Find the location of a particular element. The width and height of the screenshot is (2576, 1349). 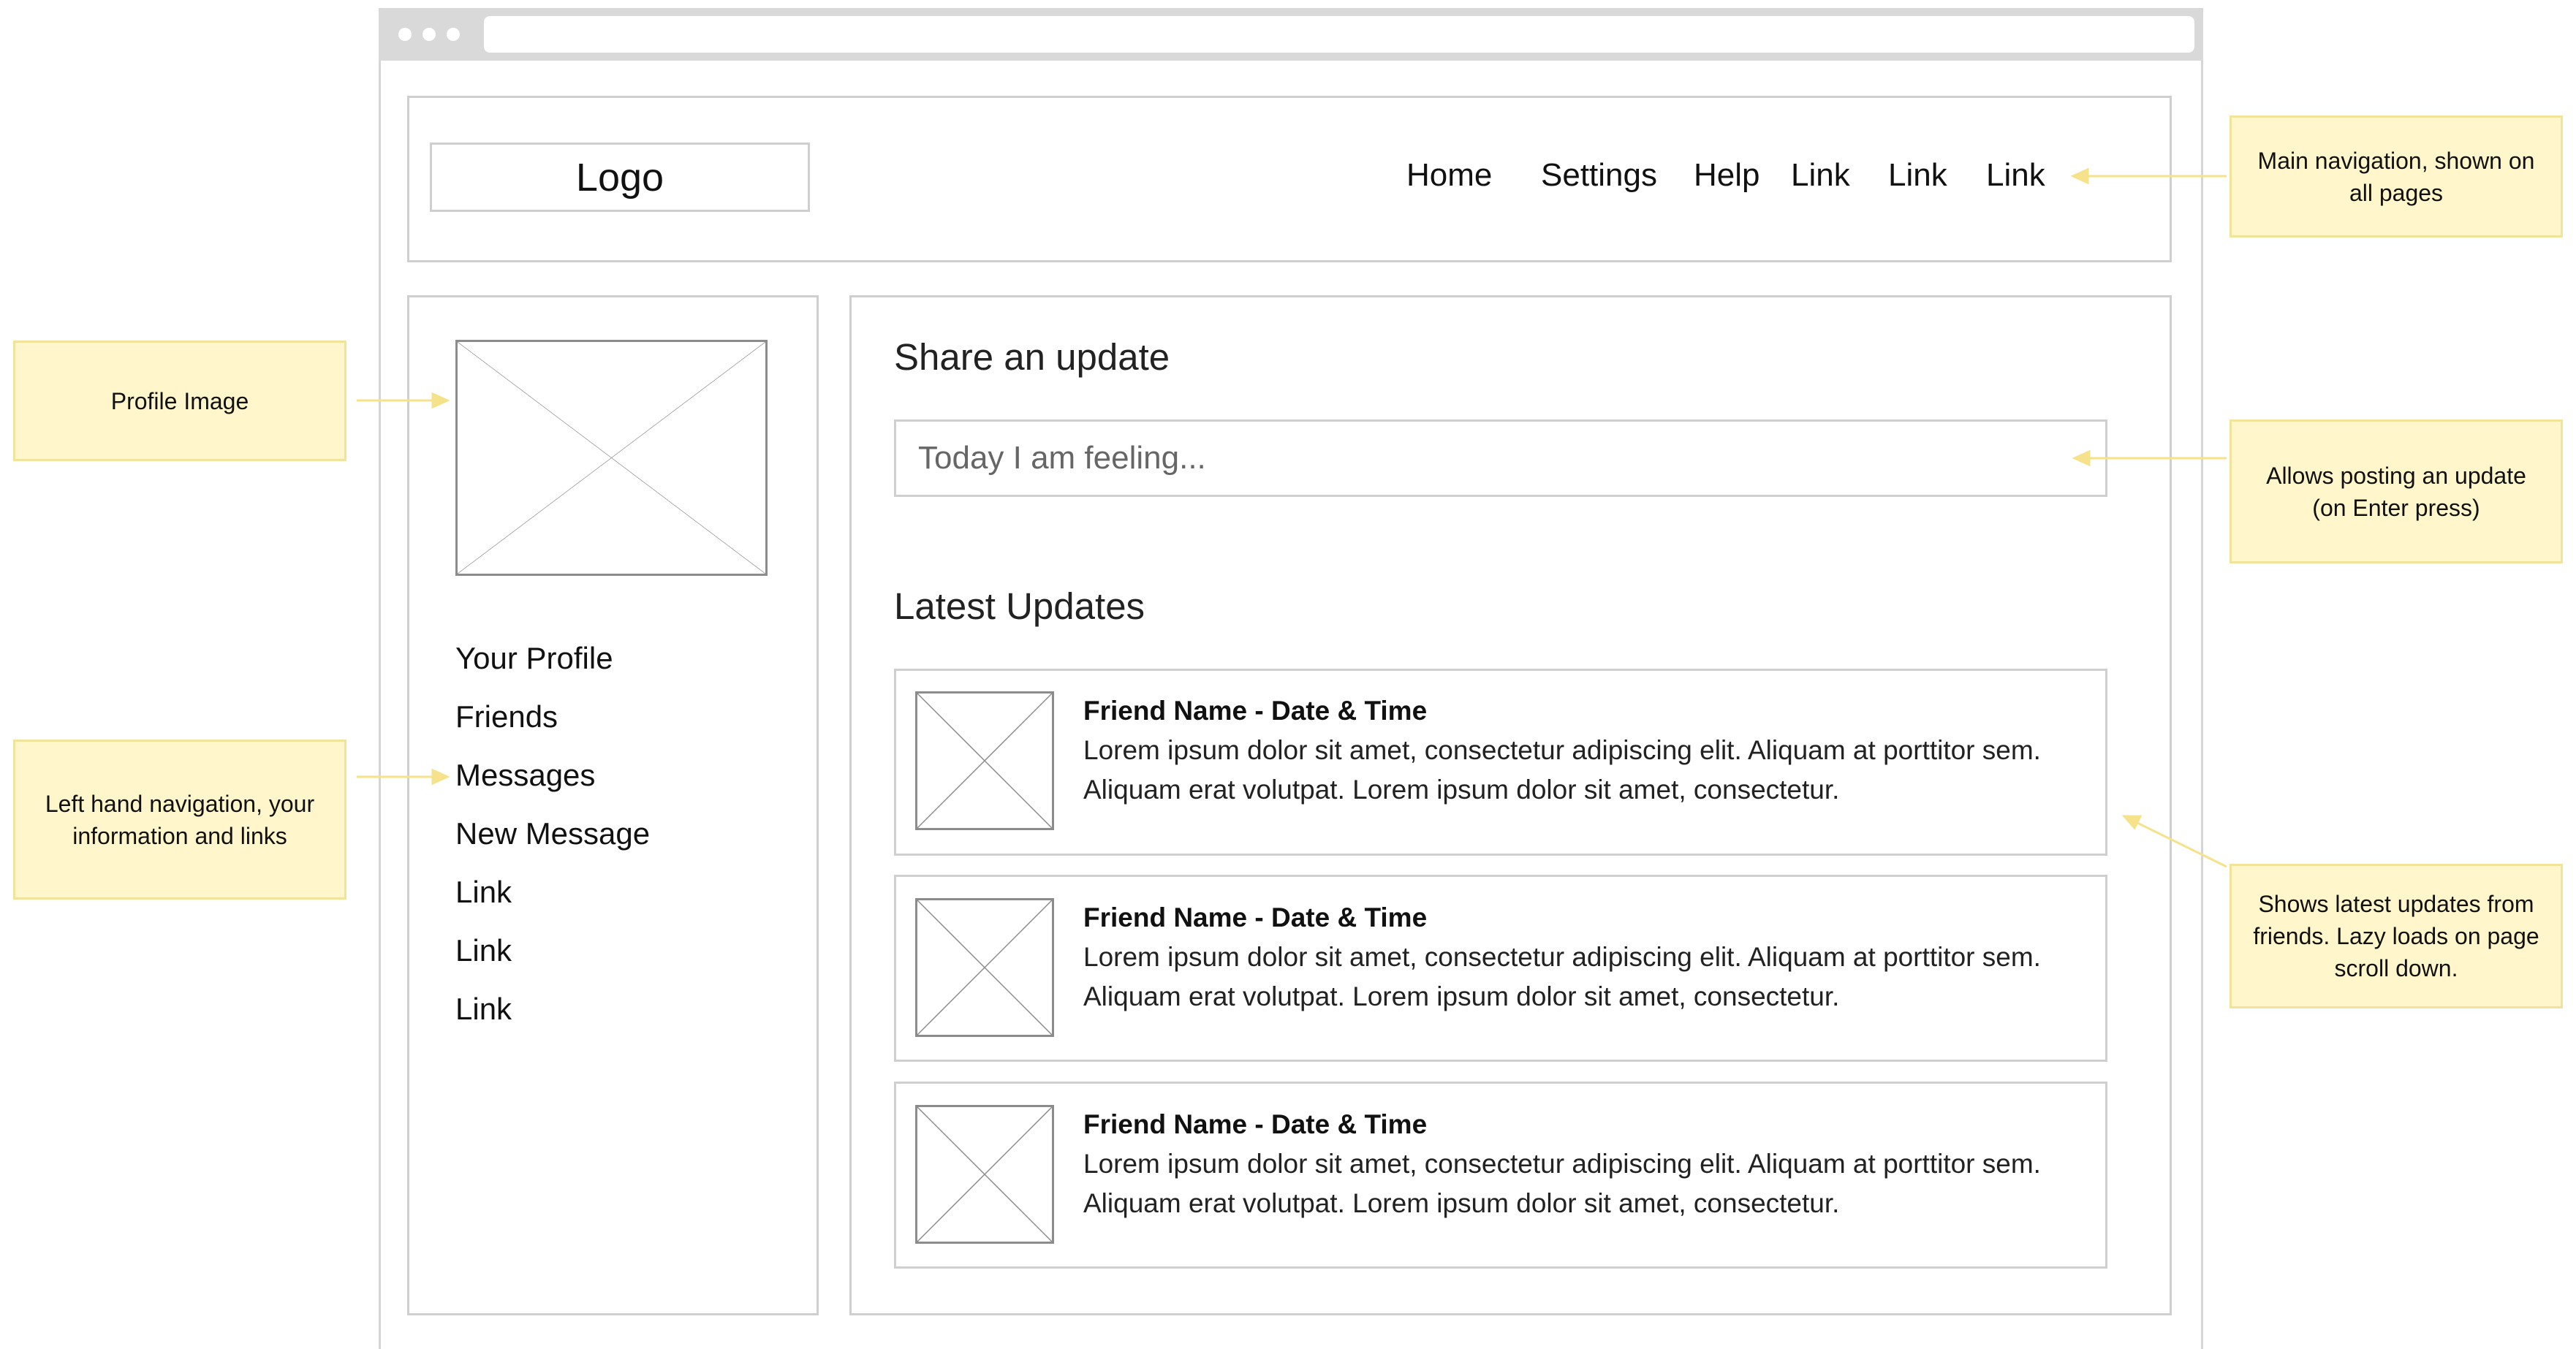

profile-image is located at coordinates (611, 458).